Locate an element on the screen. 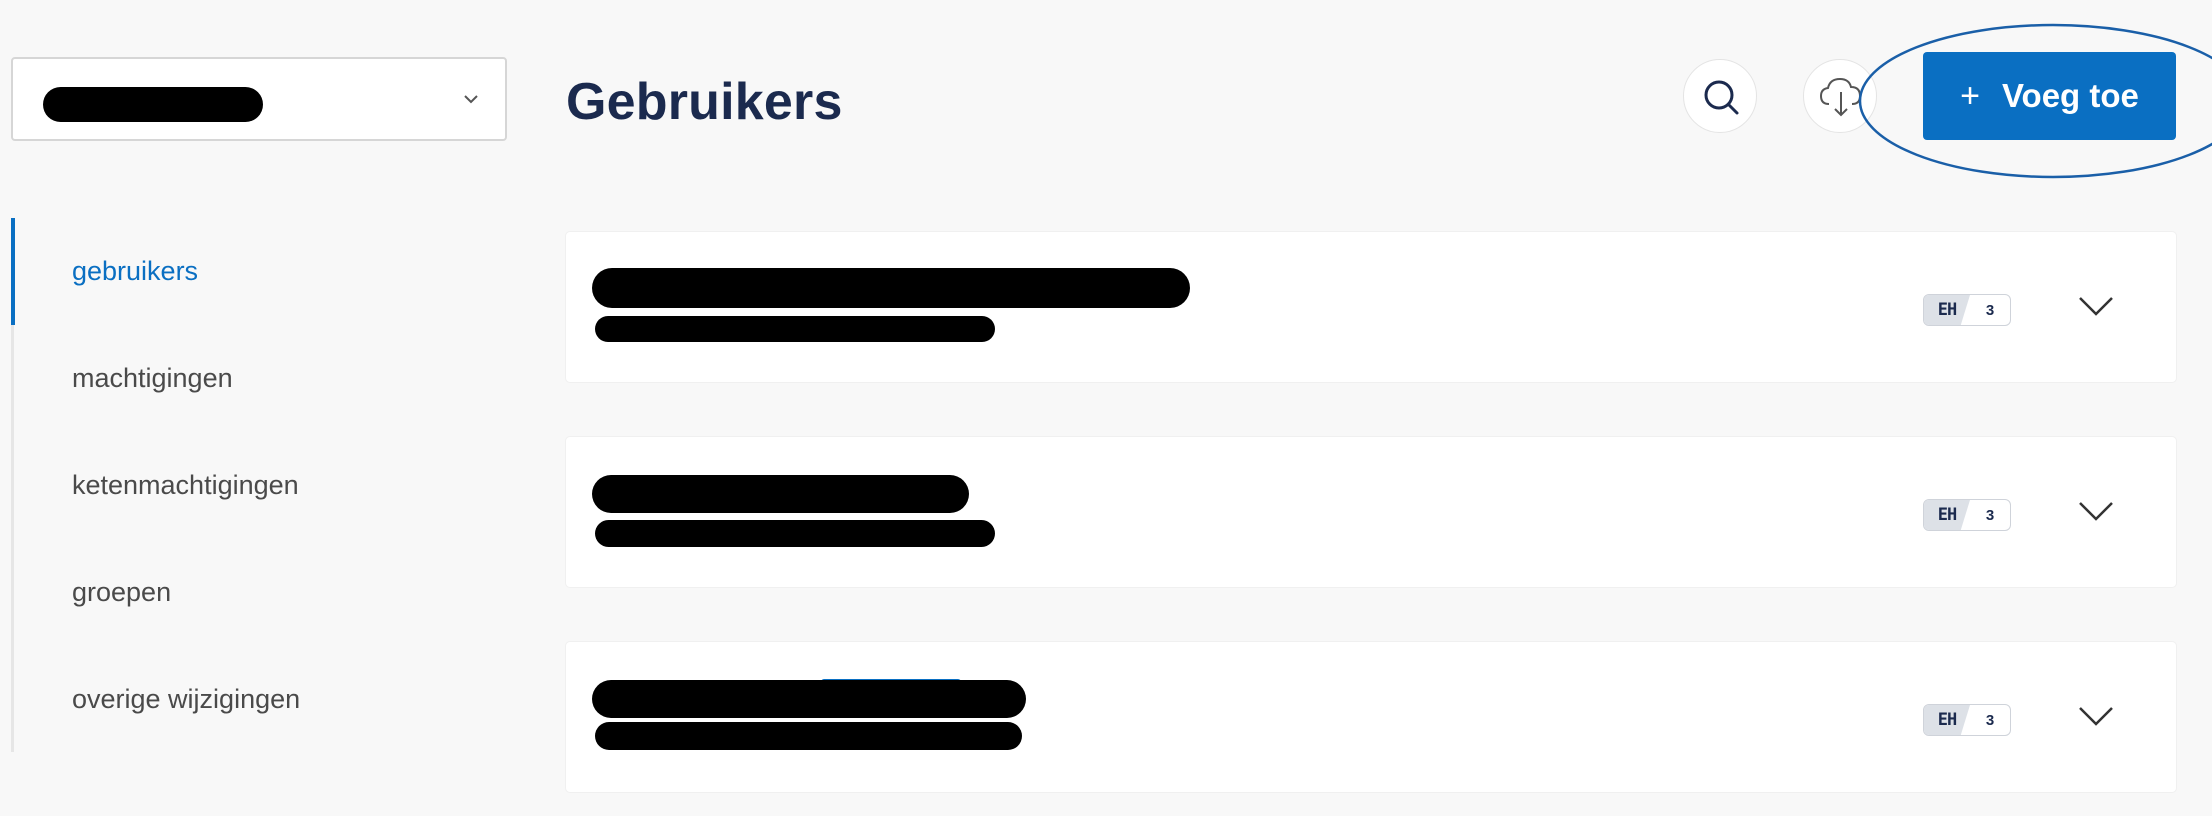 This screenshot has height=816, width=2212. download-button is located at coordinates (1840, 96).